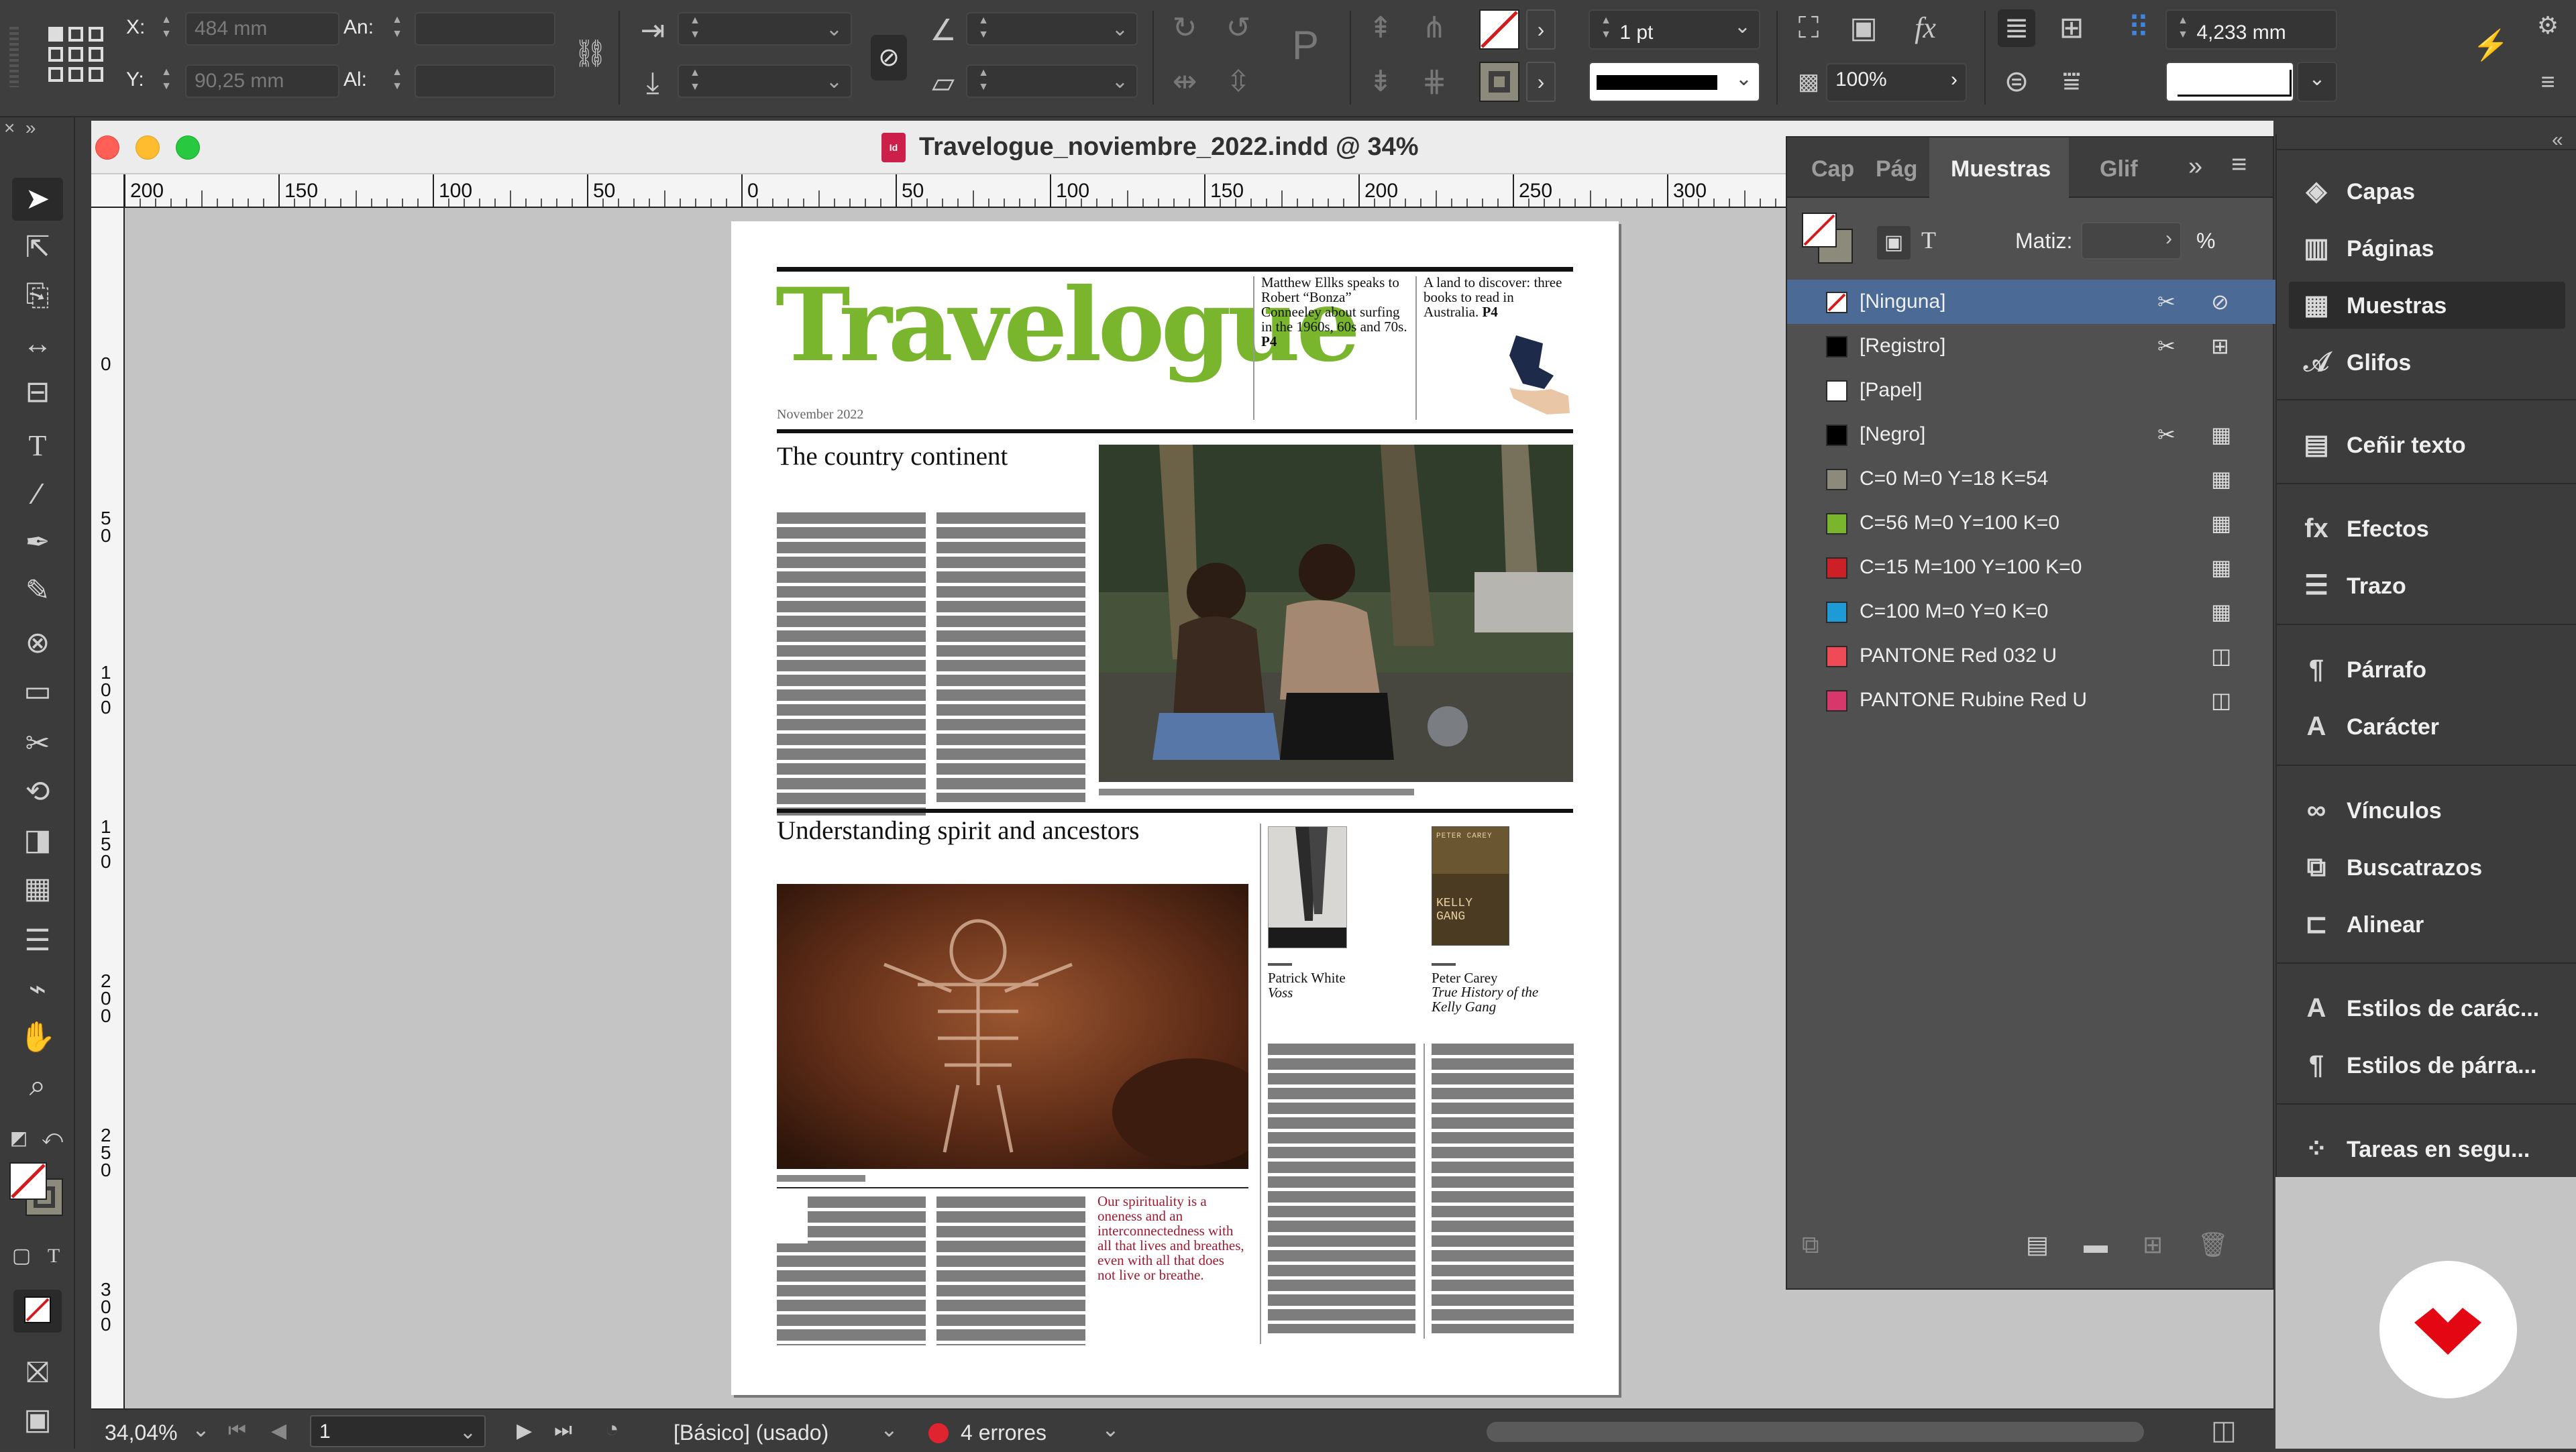 The width and height of the screenshot is (2576, 1452). Describe the element at coordinates (108, 191) in the screenshot. I see `ruler-origin` at that location.